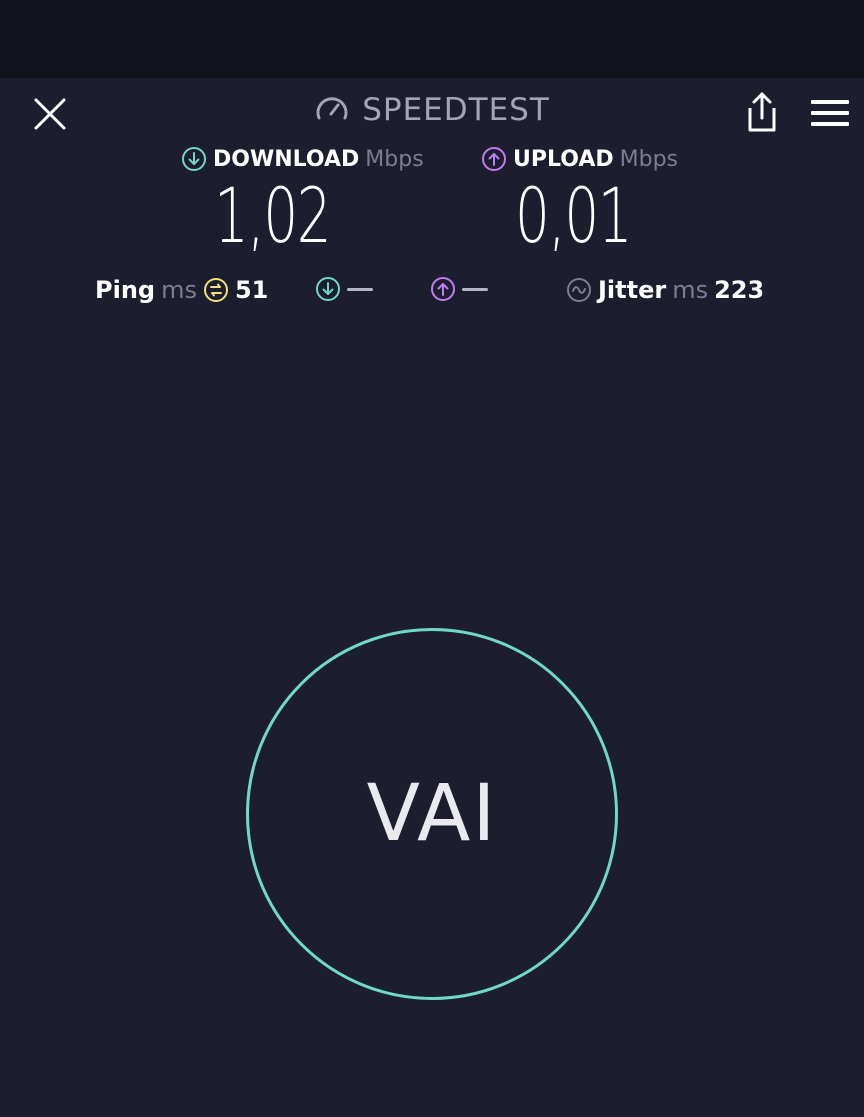 This screenshot has width=864, height=1117. I want to click on app-title: SPEEDTEST, so click(456, 110).